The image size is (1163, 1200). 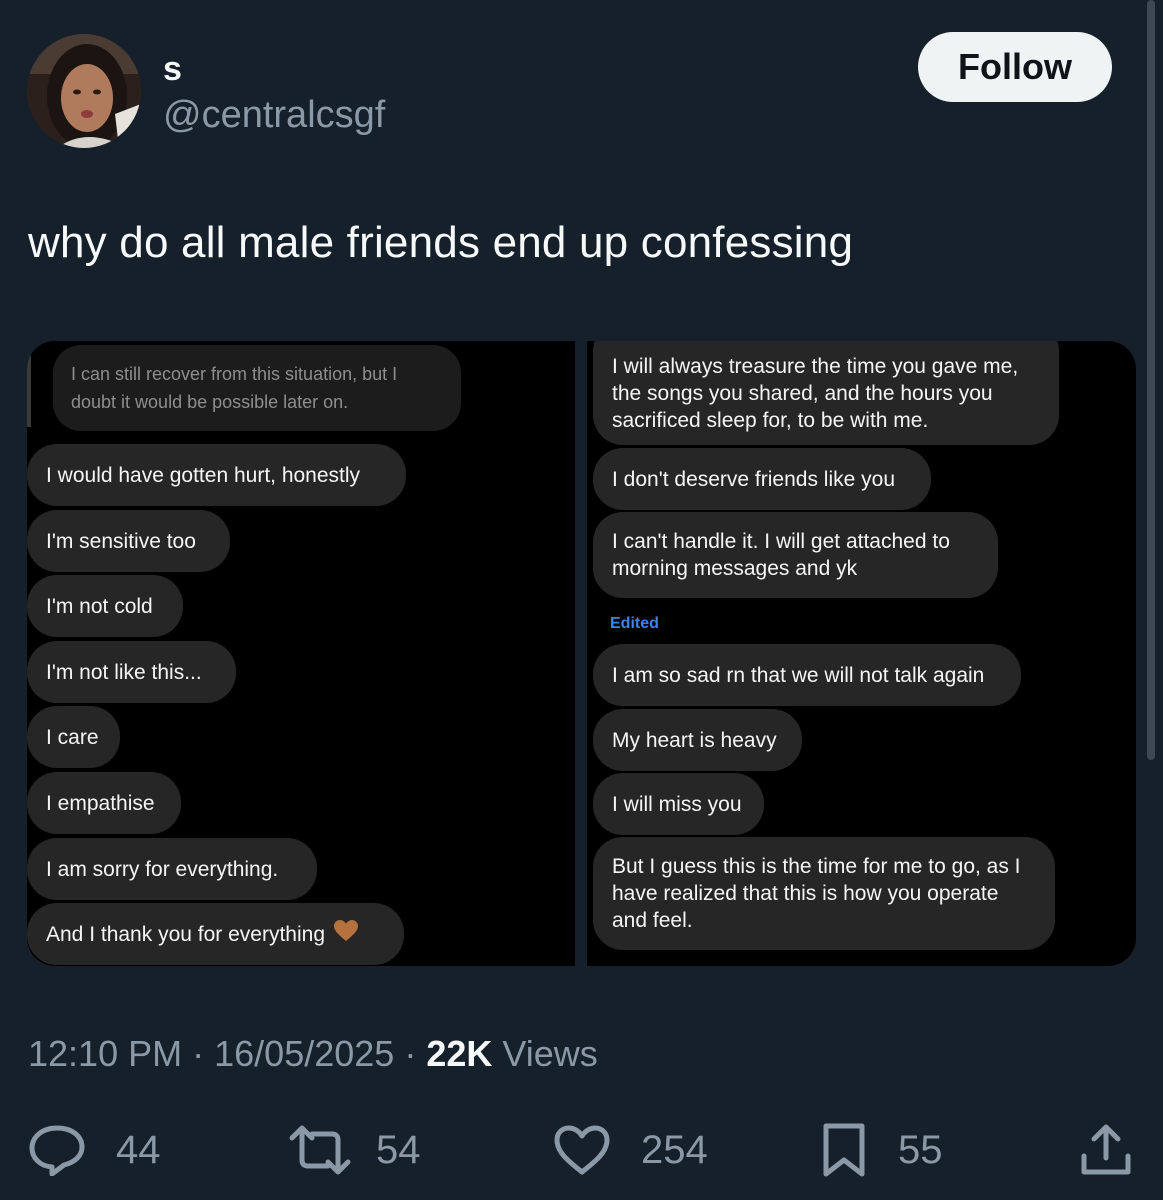 What do you see at coordinates (29, 386) in the screenshot?
I see `reply-indicator` at bounding box center [29, 386].